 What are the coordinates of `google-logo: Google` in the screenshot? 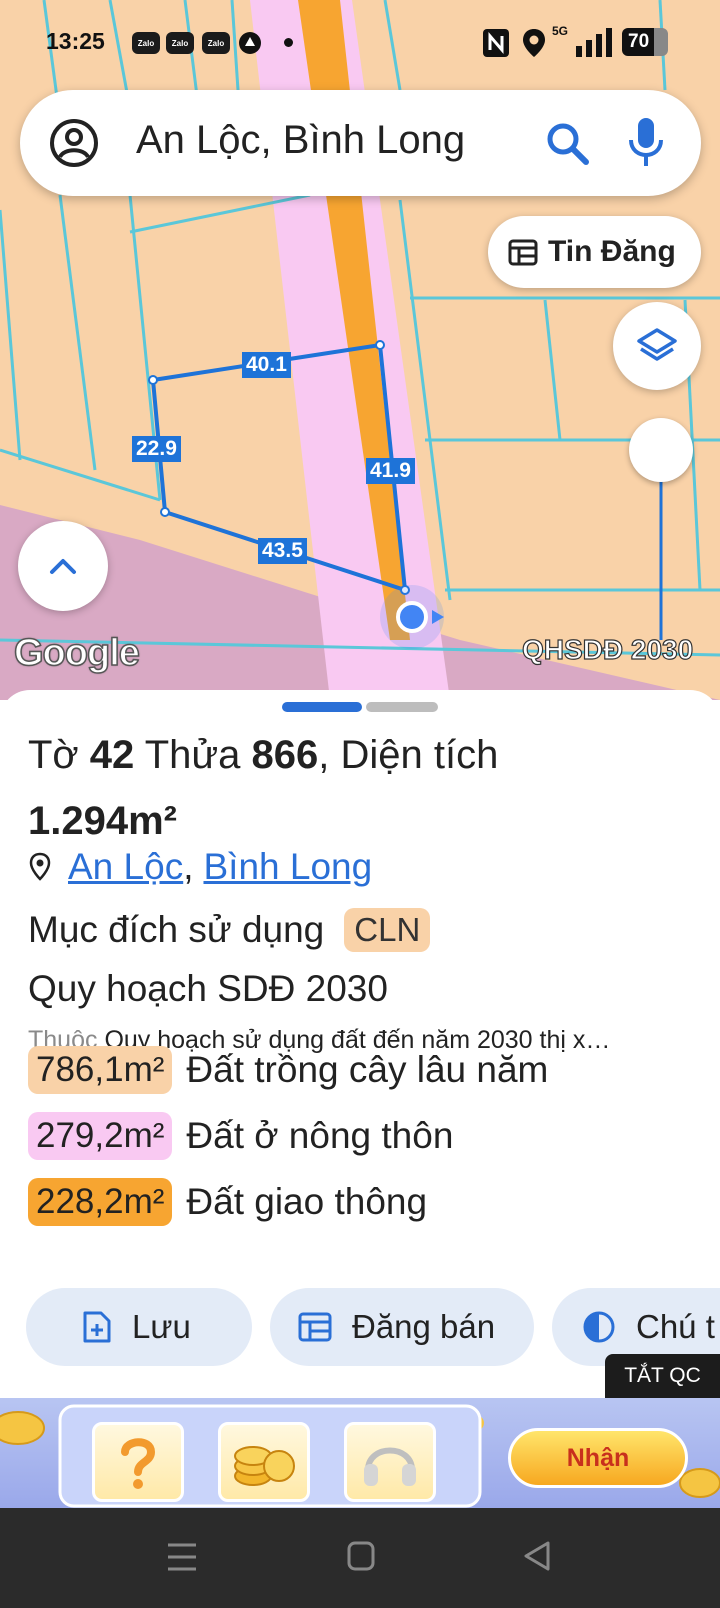 It's located at (76, 653).